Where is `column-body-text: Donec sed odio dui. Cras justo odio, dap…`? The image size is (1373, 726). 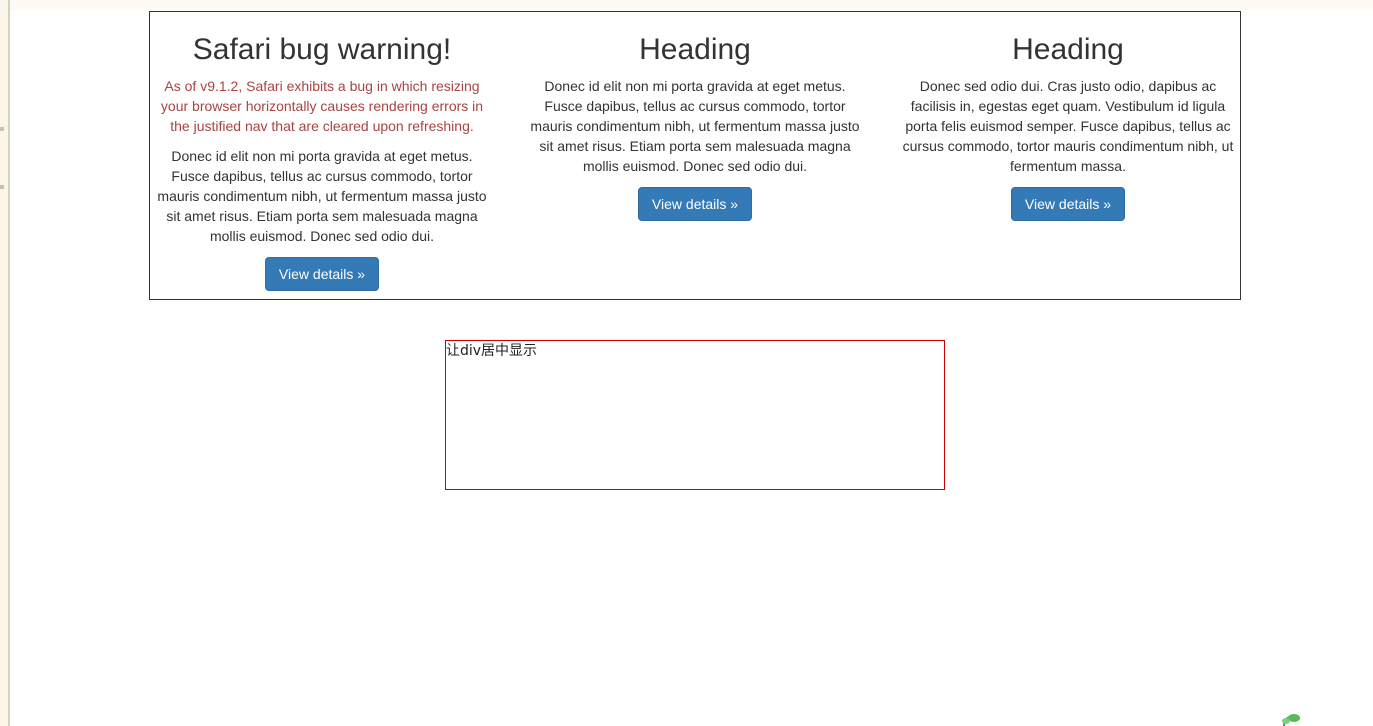
column-body-text: Donec sed odio dui. Cras justo odio, dap… is located at coordinates (1068, 126).